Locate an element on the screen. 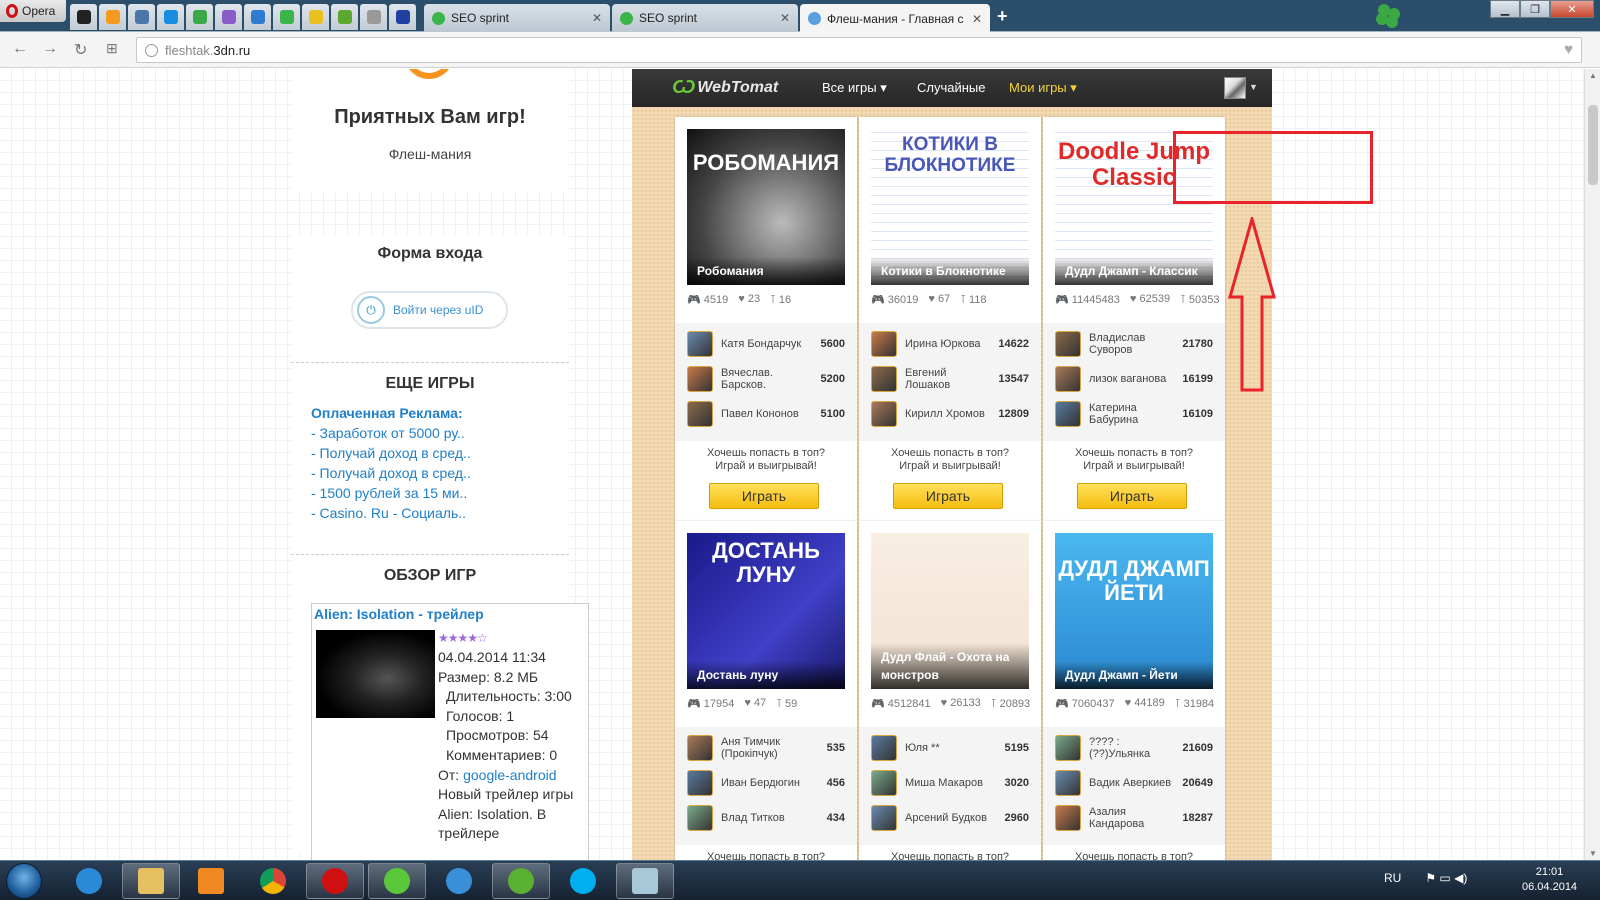  close-window-icon: ✕ is located at coordinates (1572, 9).